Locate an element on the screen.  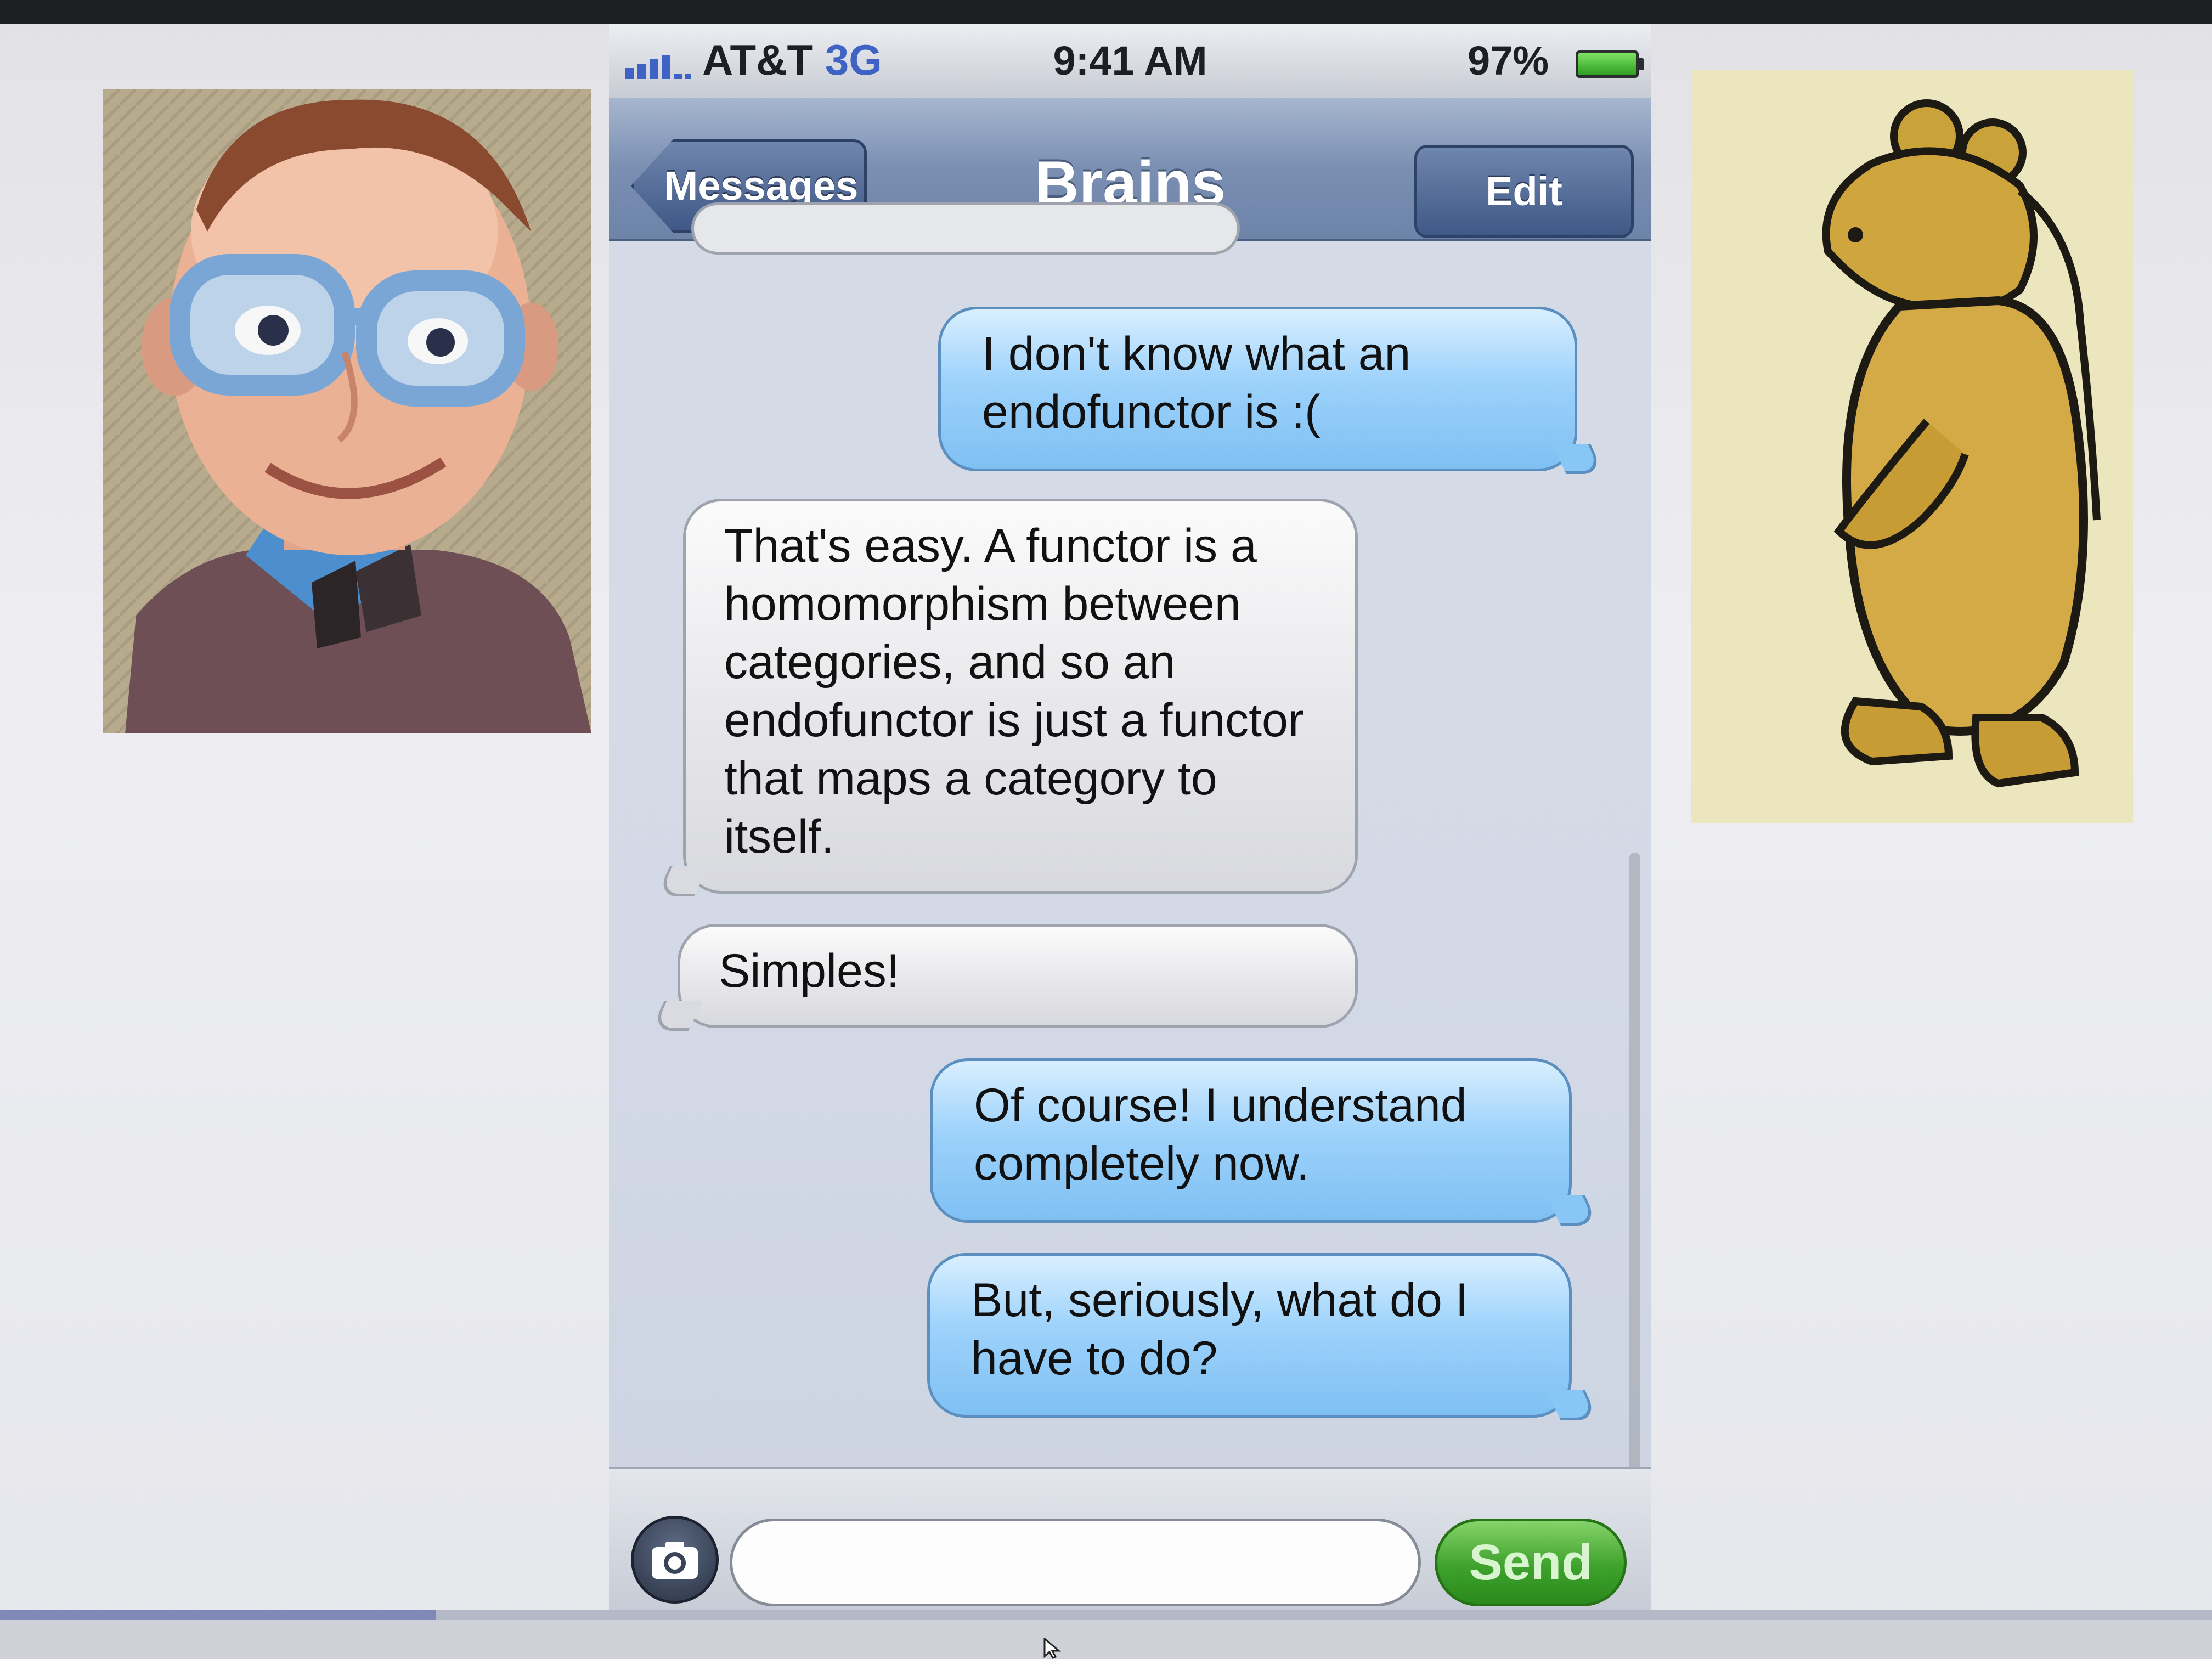
message-bubble-received: Simples! is located at coordinates (1004, 978).